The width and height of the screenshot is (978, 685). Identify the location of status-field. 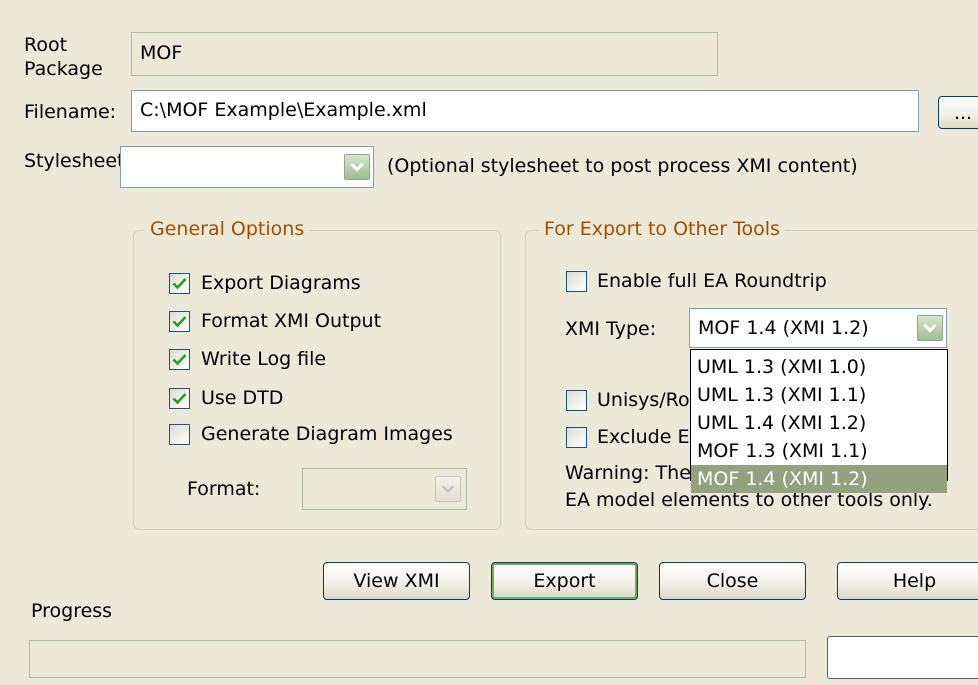
(902, 657).